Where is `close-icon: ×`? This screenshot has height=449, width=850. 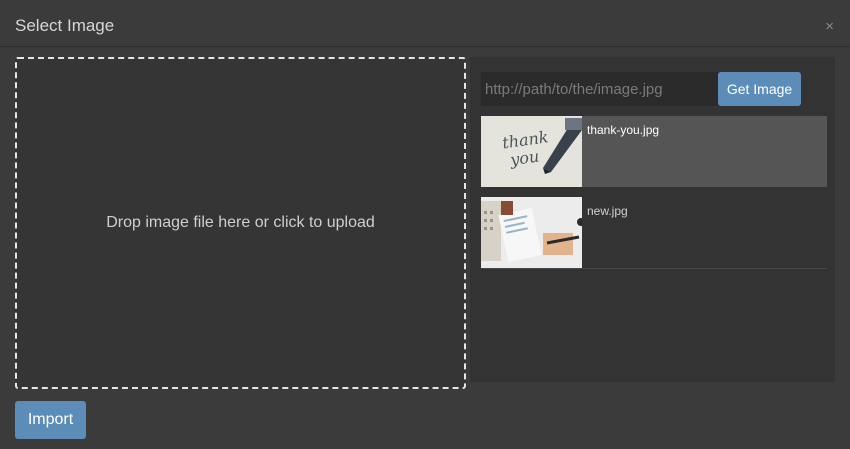 close-icon: × is located at coordinates (829, 27).